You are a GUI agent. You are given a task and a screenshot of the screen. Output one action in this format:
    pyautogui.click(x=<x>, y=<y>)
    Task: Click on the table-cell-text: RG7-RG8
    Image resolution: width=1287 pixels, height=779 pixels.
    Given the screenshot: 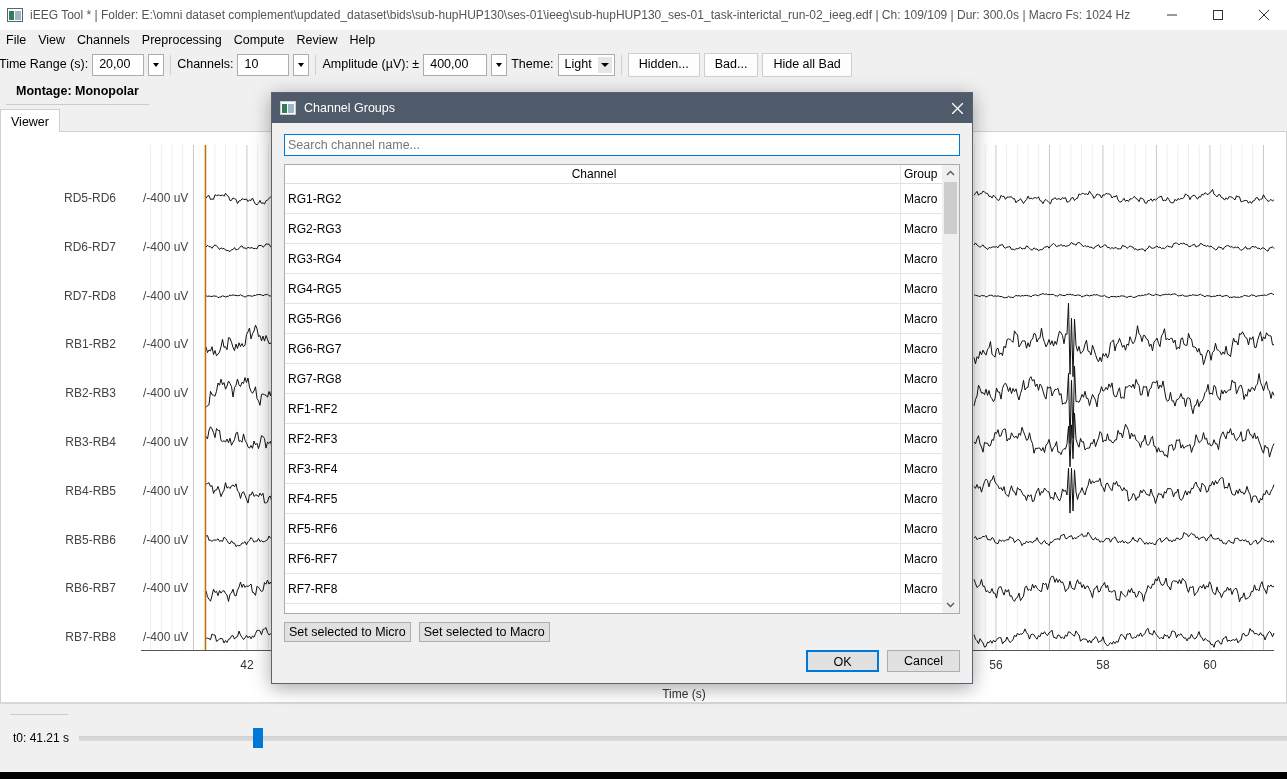 What is the action you would take?
    pyautogui.click(x=315, y=379)
    